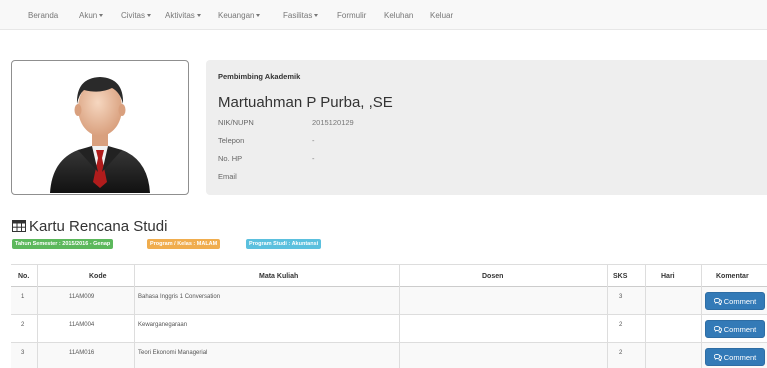 The width and height of the screenshot is (767, 368). Describe the element at coordinates (231, 140) in the screenshot. I see `field-label-telepon: Telepon` at that location.